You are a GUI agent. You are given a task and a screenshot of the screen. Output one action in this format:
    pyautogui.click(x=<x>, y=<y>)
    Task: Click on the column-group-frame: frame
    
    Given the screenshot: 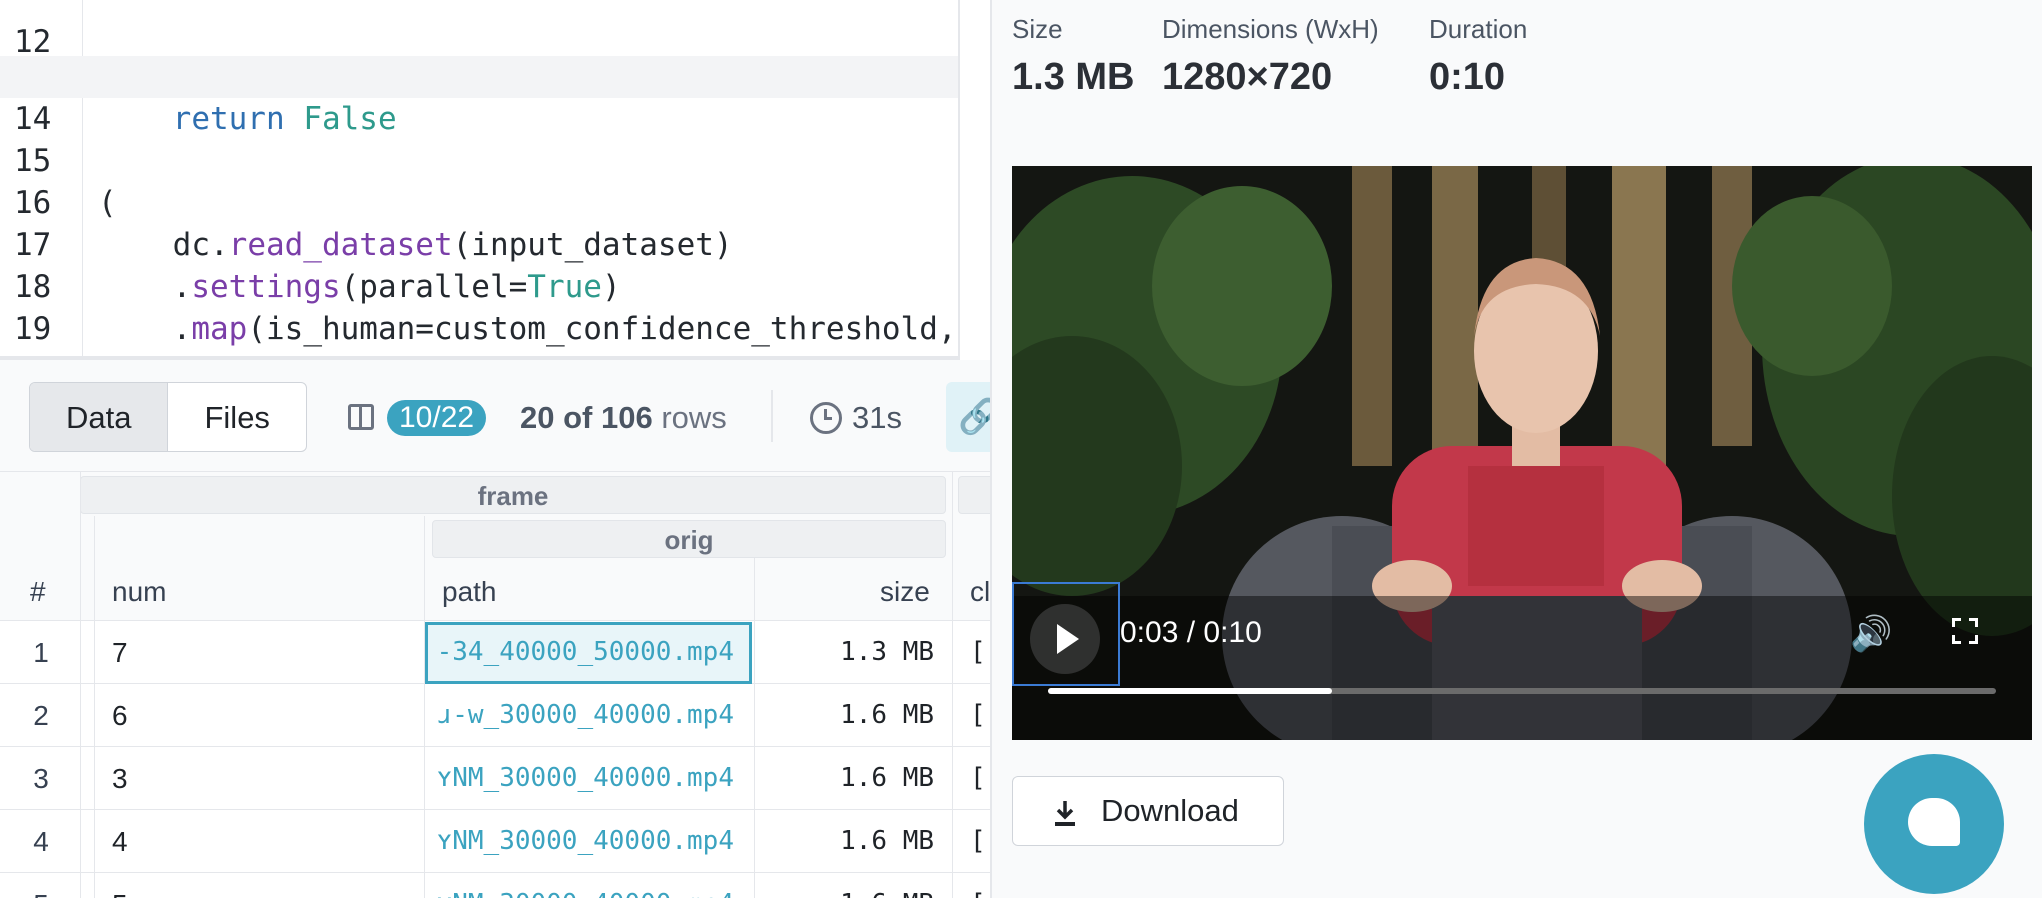 What is the action you would take?
    pyautogui.click(x=513, y=495)
    